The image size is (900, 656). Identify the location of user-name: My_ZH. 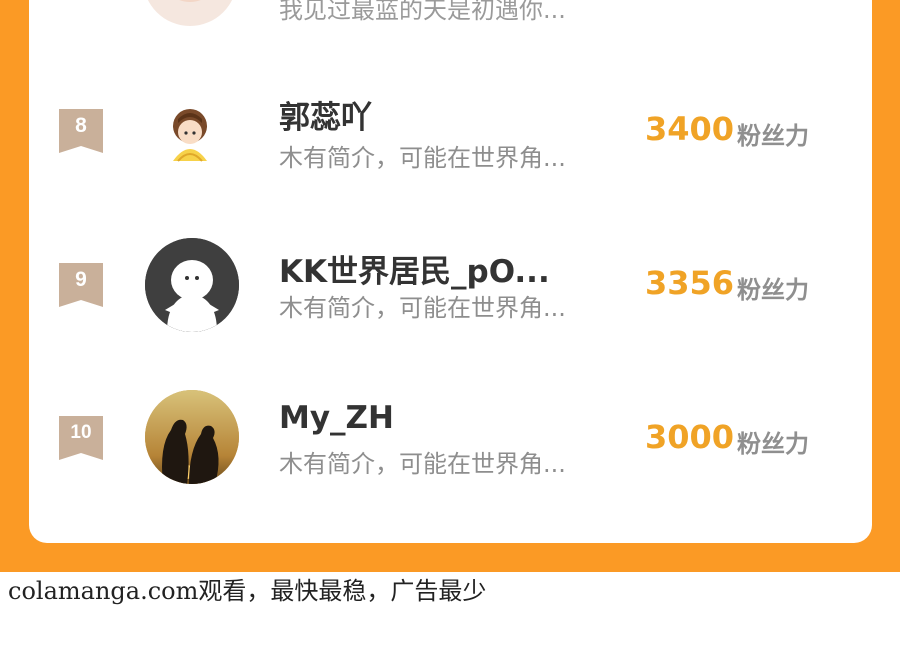
(336, 418).